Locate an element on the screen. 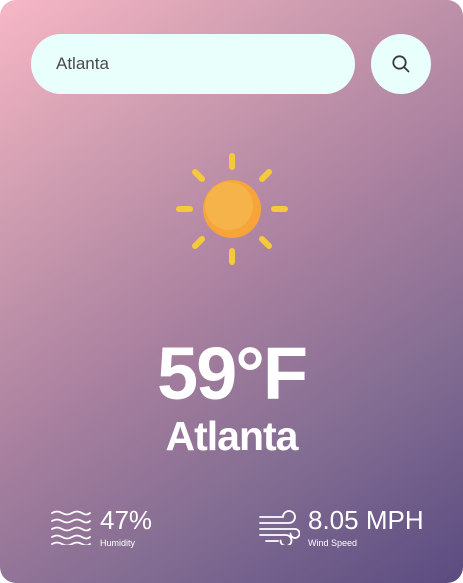 Image resolution: width=463 pixels, height=583 pixels. wind-speed-label: Wind Speed is located at coordinates (333, 543).